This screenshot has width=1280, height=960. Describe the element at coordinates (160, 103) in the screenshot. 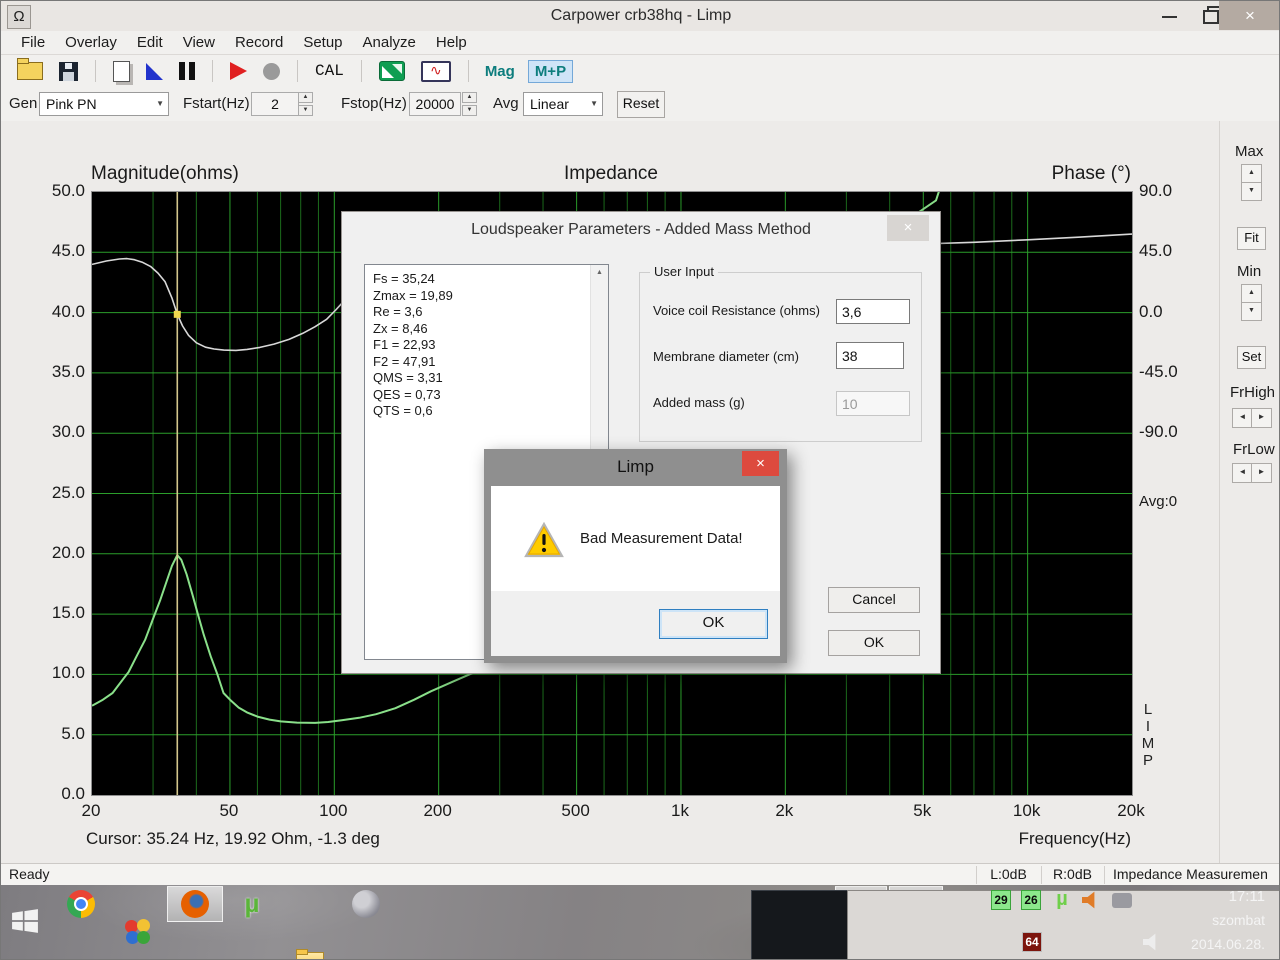

I see `chevron-down-icon: ▼` at that location.